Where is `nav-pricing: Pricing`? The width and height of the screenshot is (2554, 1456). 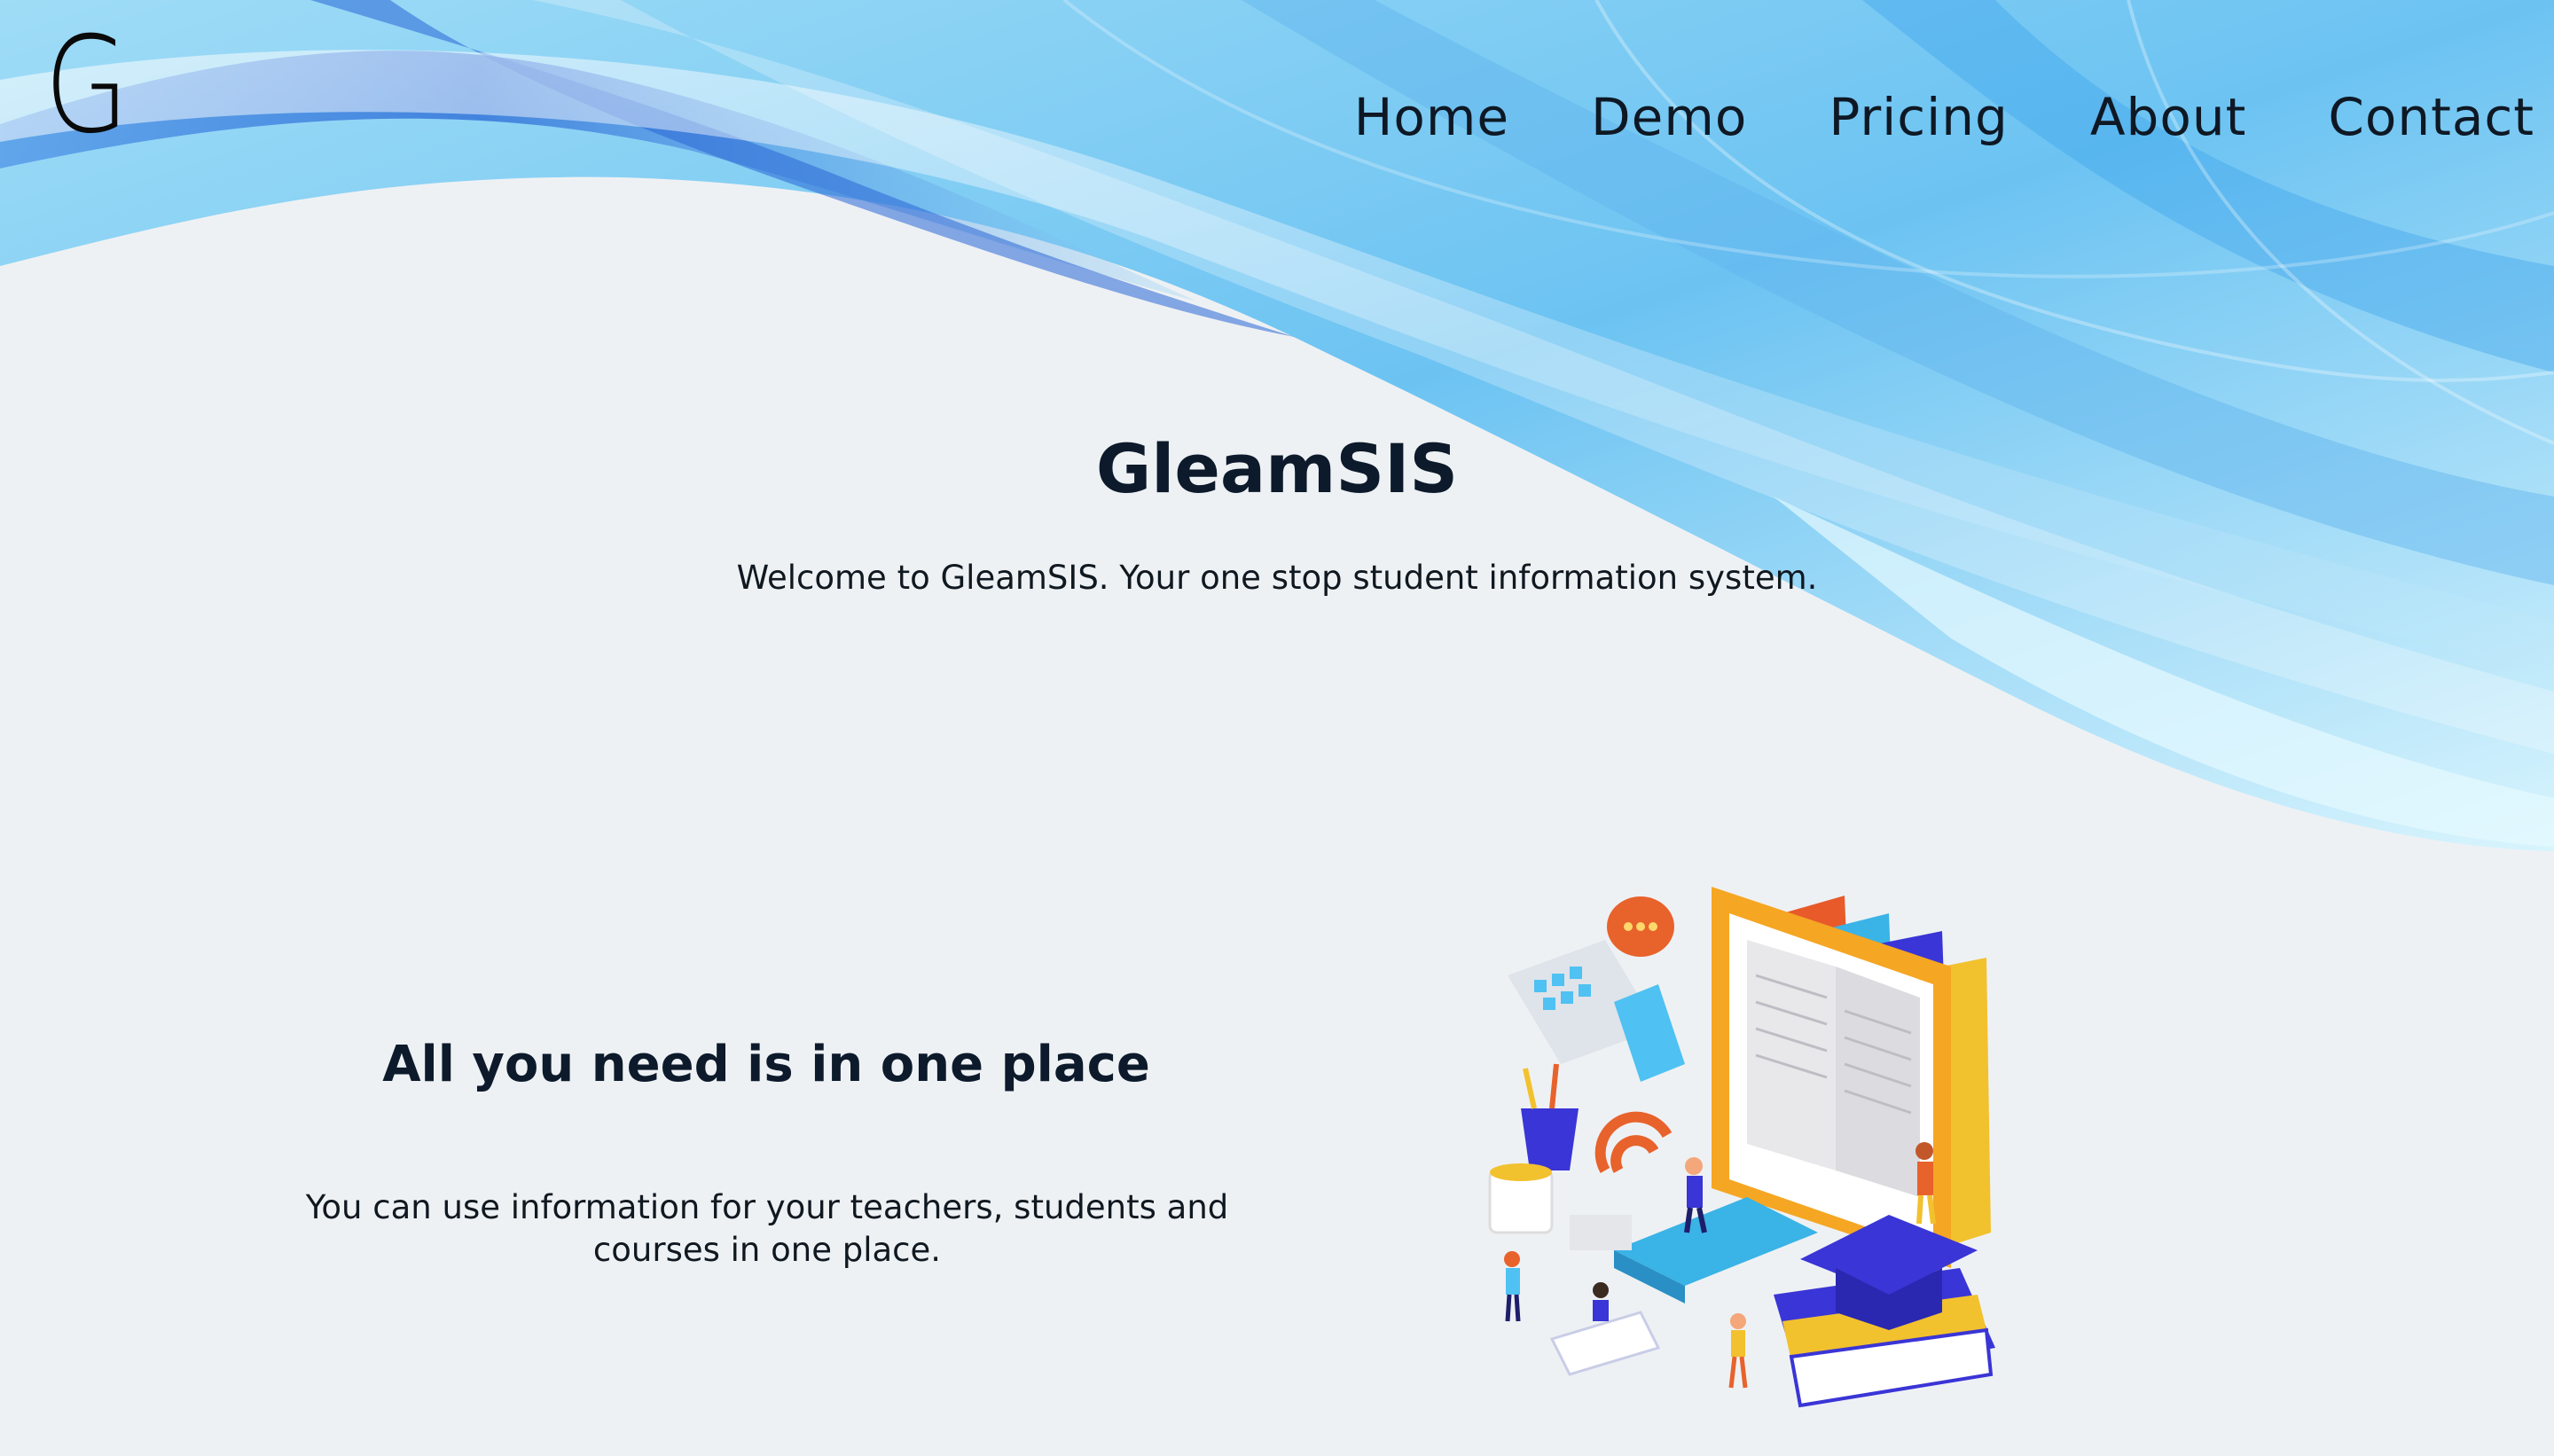 nav-pricing: Pricing is located at coordinates (1919, 117).